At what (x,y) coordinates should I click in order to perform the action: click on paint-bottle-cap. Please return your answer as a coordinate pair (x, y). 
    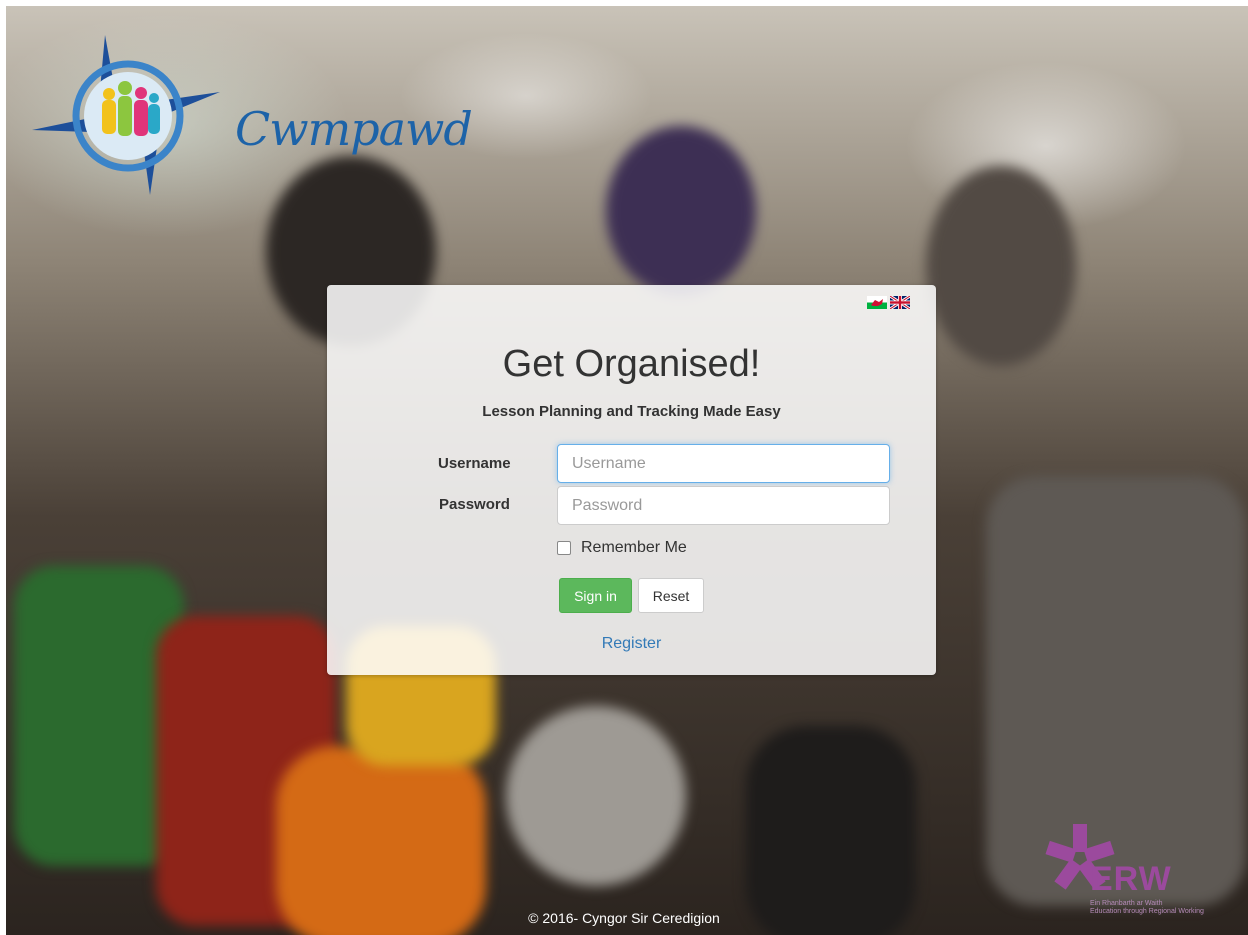
    Looking at the image, I should click on (596, 796).